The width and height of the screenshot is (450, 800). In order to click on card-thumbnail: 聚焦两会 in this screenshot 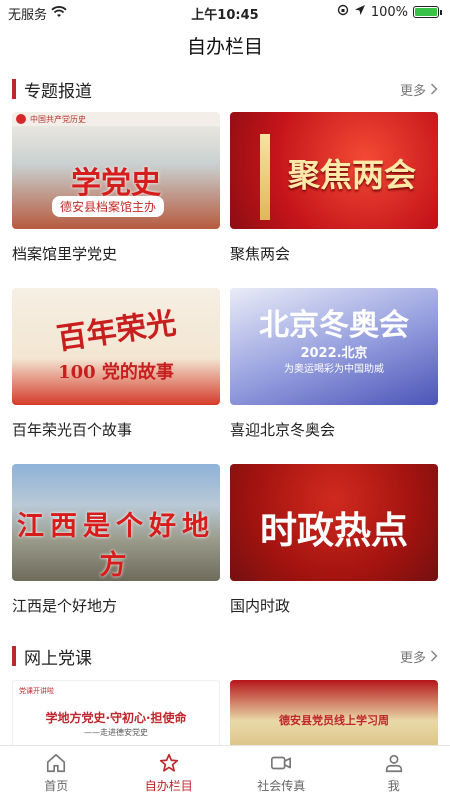, I will do `click(334, 170)`.